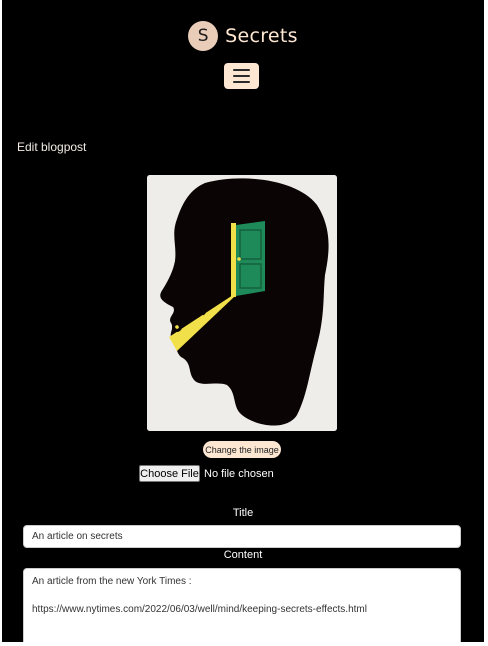  What do you see at coordinates (112, 581) in the screenshot?
I see `content-line: An article from the new York Times :` at bounding box center [112, 581].